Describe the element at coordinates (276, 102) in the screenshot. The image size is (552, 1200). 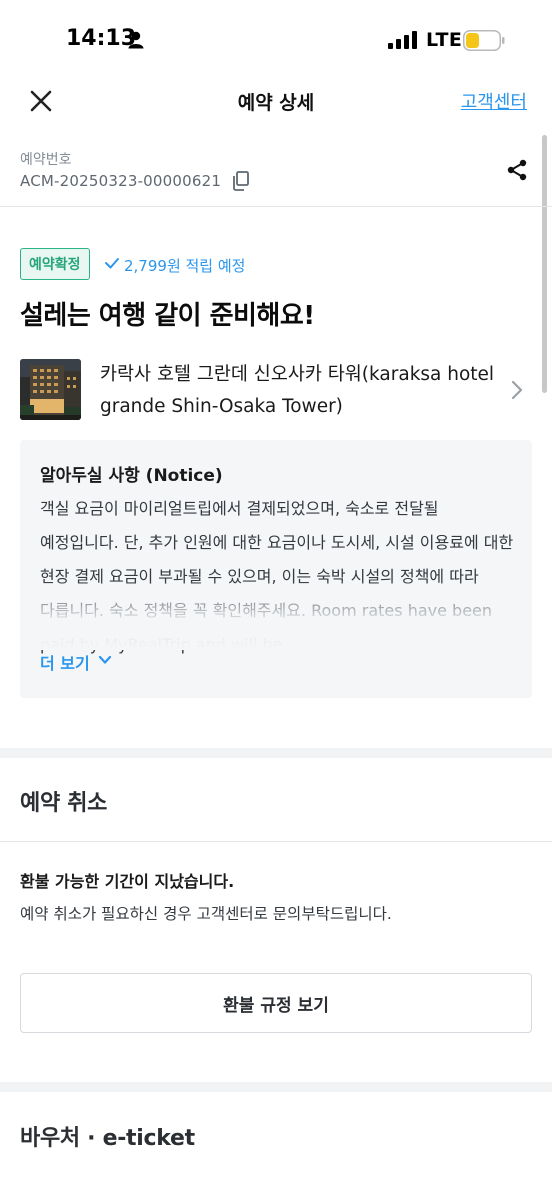
I see `nav-bar: 예약 상세 고객센터` at that location.